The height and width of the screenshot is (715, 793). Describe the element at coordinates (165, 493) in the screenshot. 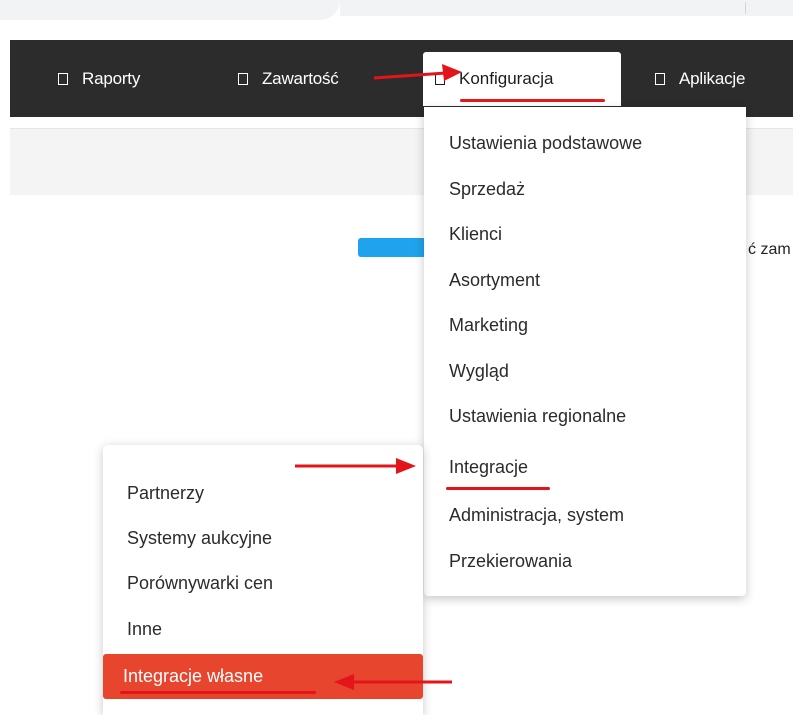

I see `submenu-item-partnerzy: Partnerzy` at that location.